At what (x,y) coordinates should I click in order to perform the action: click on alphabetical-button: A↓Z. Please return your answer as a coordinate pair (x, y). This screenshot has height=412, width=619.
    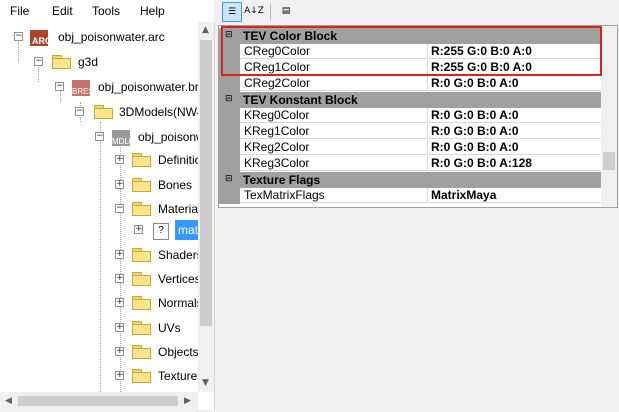
    Looking at the image, I should click on (254, 12).